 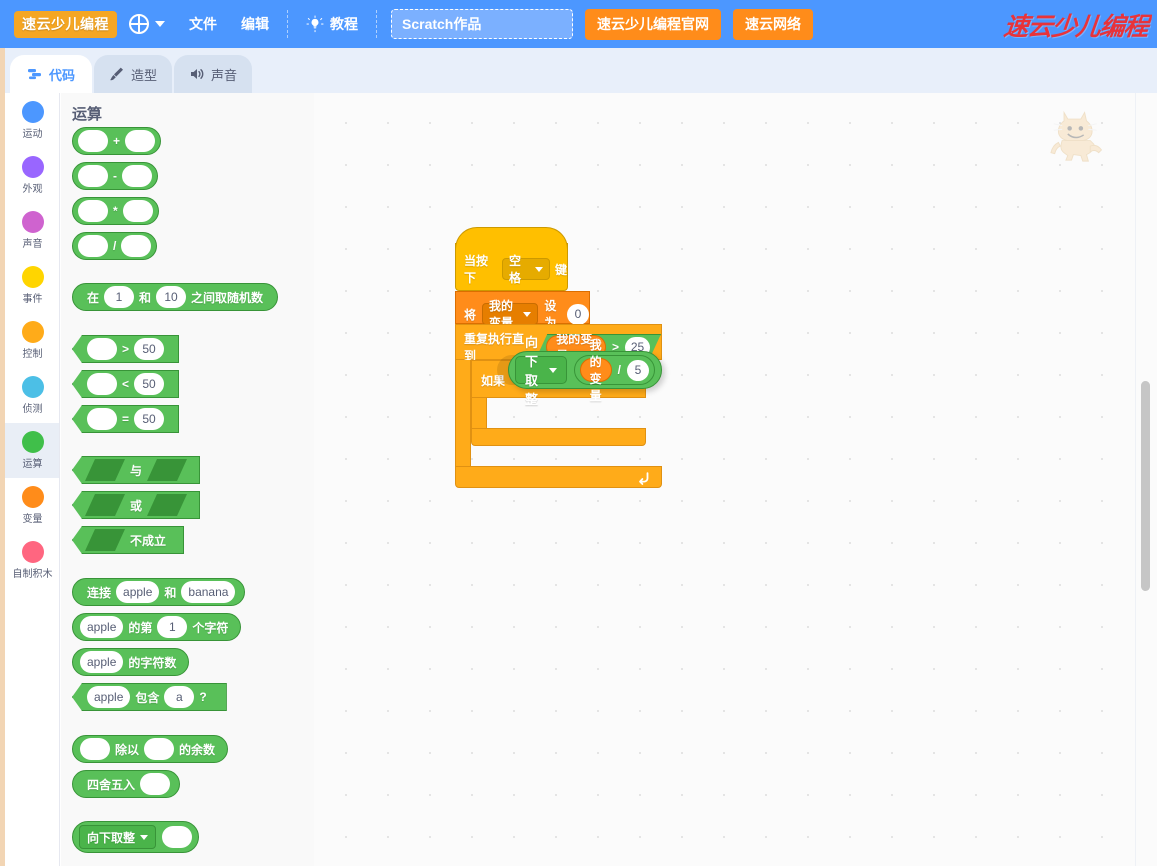 What do you see at coordinates (93, 141) in the screenshot?
I see `add-left-input` at bounding box center [93, 141].